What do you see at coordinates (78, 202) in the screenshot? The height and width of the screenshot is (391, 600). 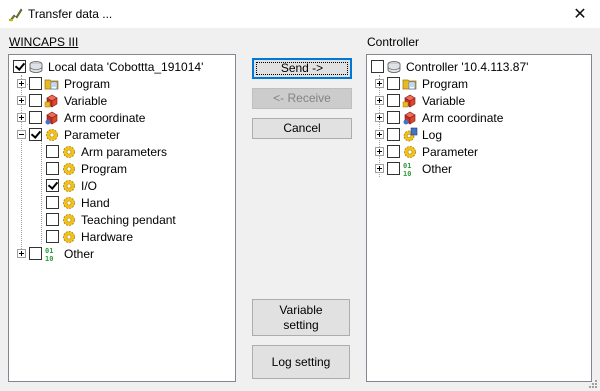 I see `tree-item-hand: Hand` at bounding box center [78, 202].